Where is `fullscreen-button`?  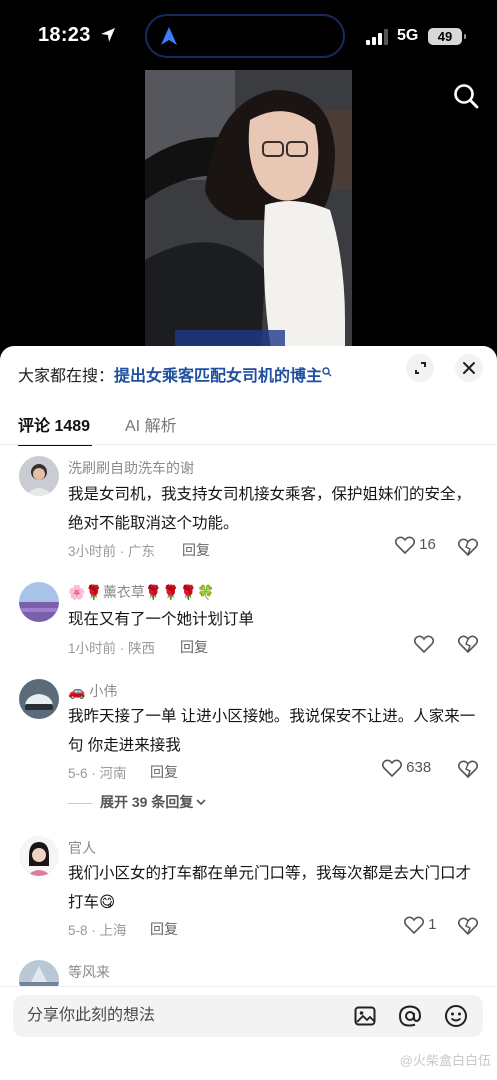 fullscreen-button is located at coordinates (420, 368).